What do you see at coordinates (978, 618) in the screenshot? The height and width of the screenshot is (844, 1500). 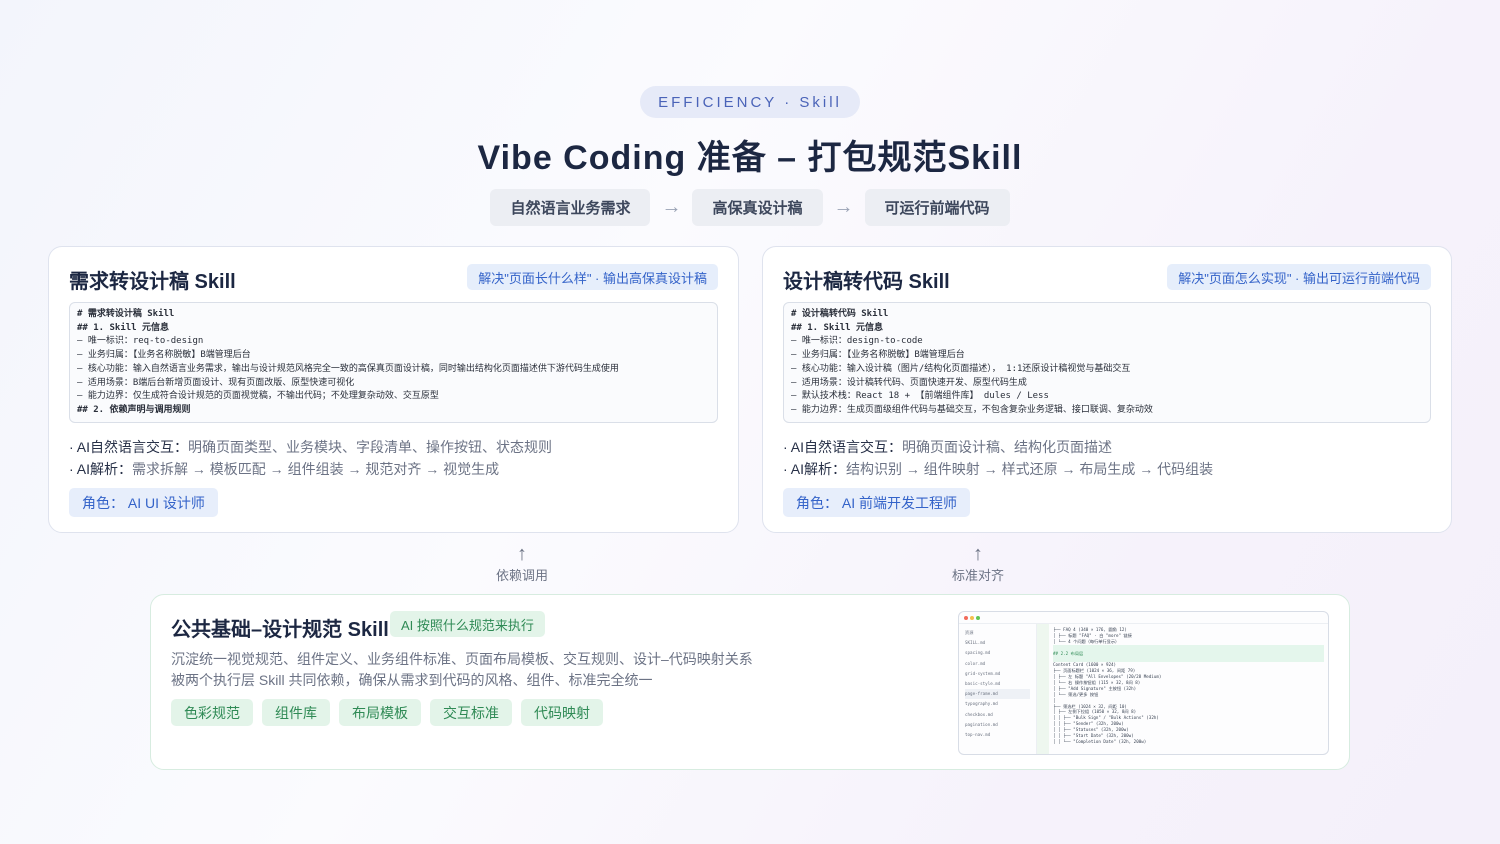 I see `maximize-dot-icon` at bounding box center [978, 618].